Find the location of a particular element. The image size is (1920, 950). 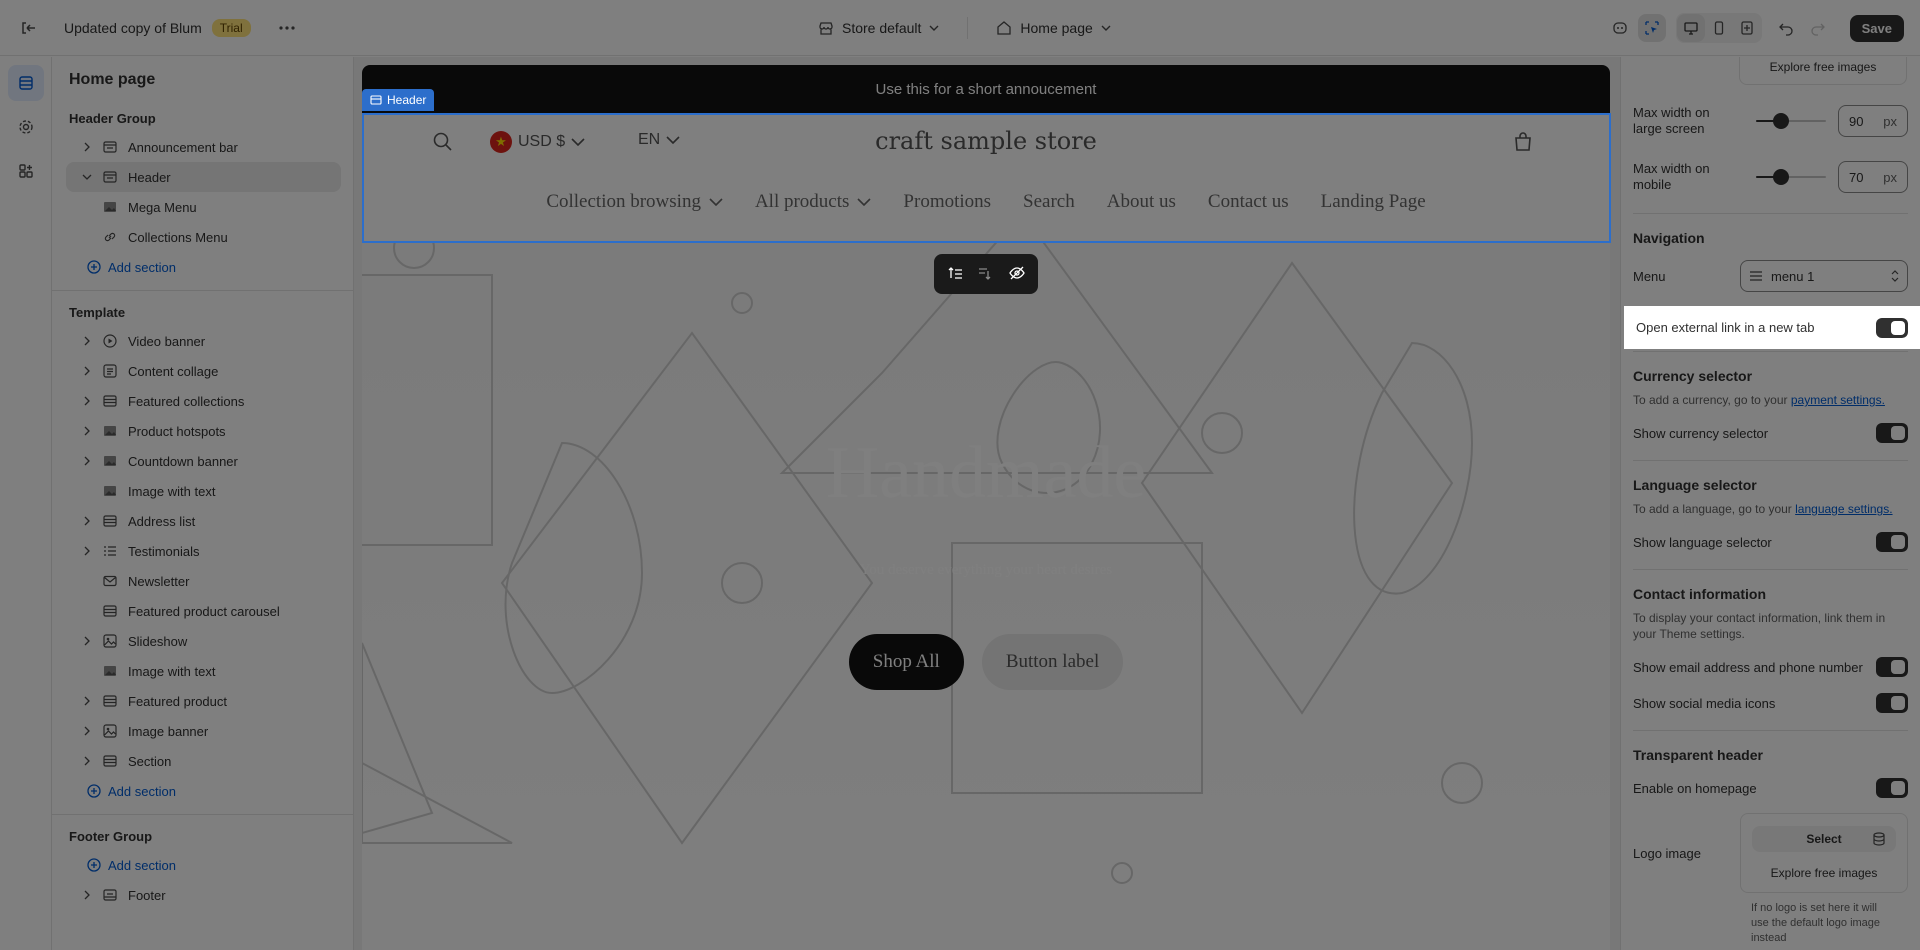

move-up-button is located at coordinates (955, 274).